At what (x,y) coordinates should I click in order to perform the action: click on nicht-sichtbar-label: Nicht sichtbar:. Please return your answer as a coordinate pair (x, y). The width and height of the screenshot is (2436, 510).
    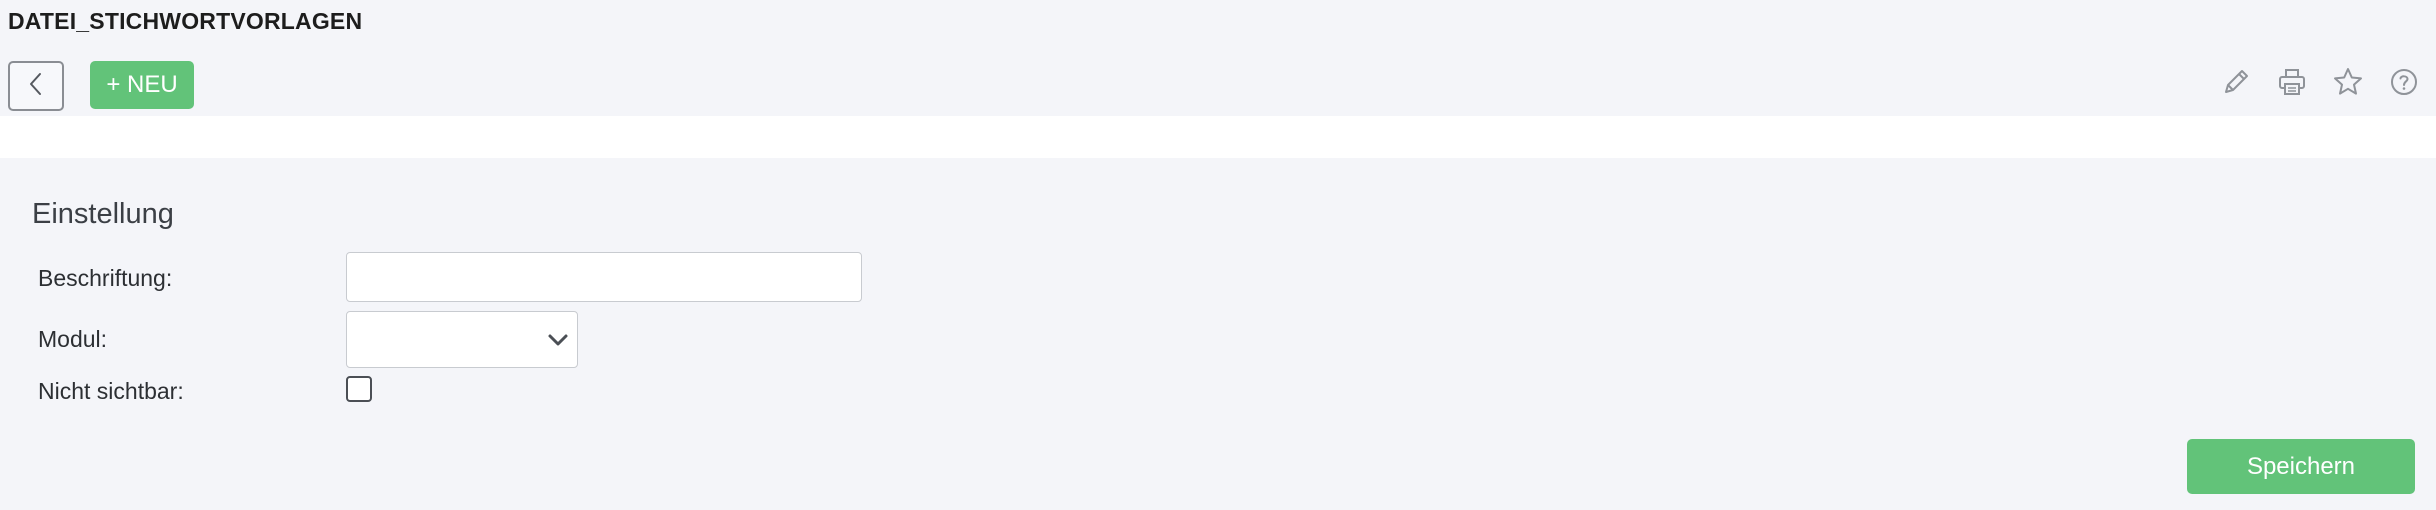
    Looking at the image, I should click on (111, 391).